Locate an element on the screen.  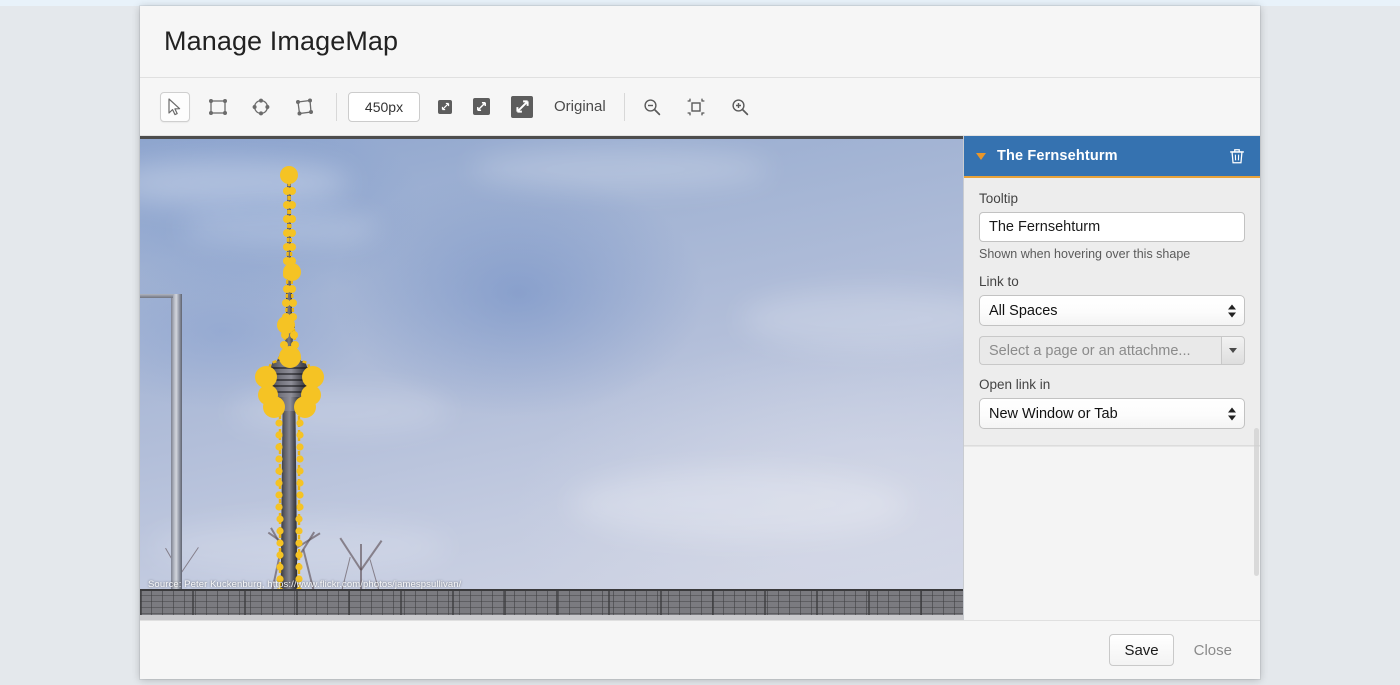
zoom-out-button is located at coordinates (652, 107).